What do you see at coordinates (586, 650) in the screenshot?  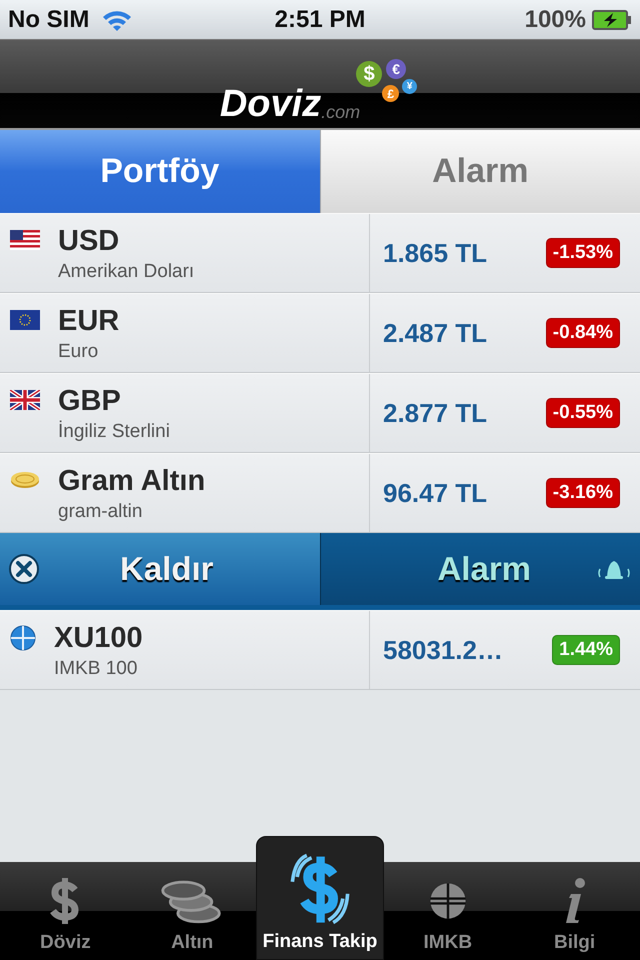 I see `change-badge: 1.44%` at bounding box center [586, 650].